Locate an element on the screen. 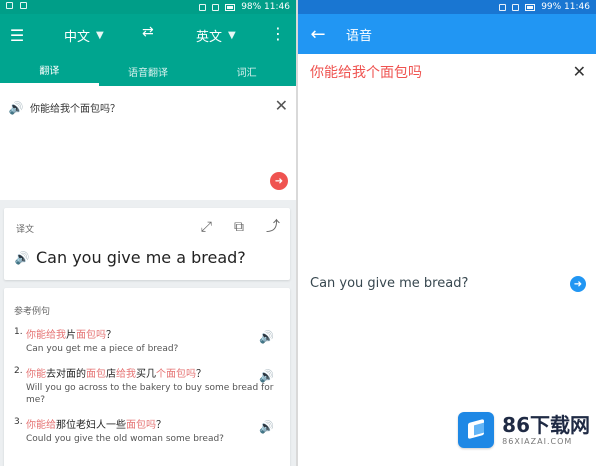 Image resolution: width=596 pixels, height=466 pixels. back-button: ← is located at coordinates (318, 34).